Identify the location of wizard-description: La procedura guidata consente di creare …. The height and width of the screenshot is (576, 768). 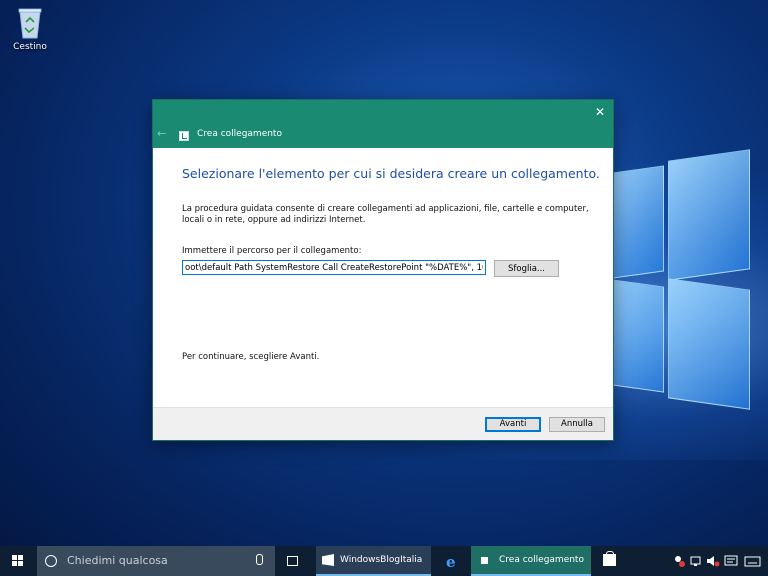
(385, 214).